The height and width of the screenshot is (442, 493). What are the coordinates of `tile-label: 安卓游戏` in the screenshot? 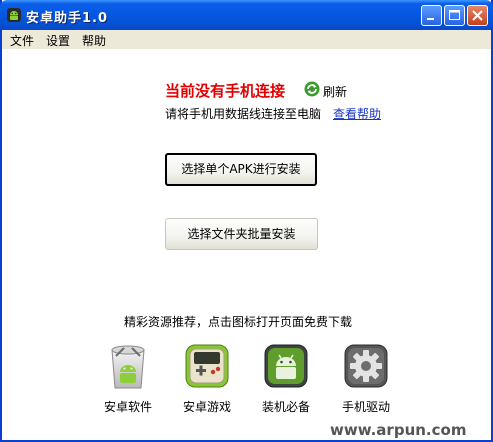 It's located at (206, 407).